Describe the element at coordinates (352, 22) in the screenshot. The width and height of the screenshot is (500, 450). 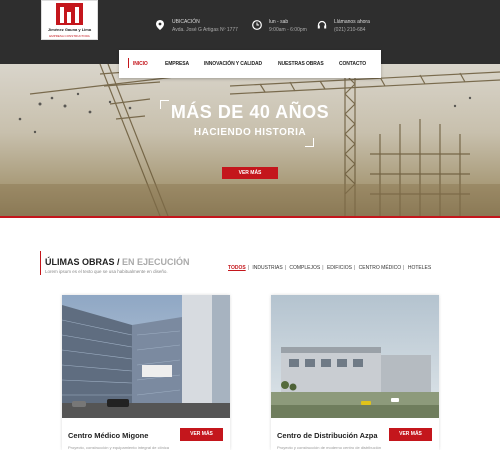
I see `contact-phone-label: Llámanos ahora` at that location.